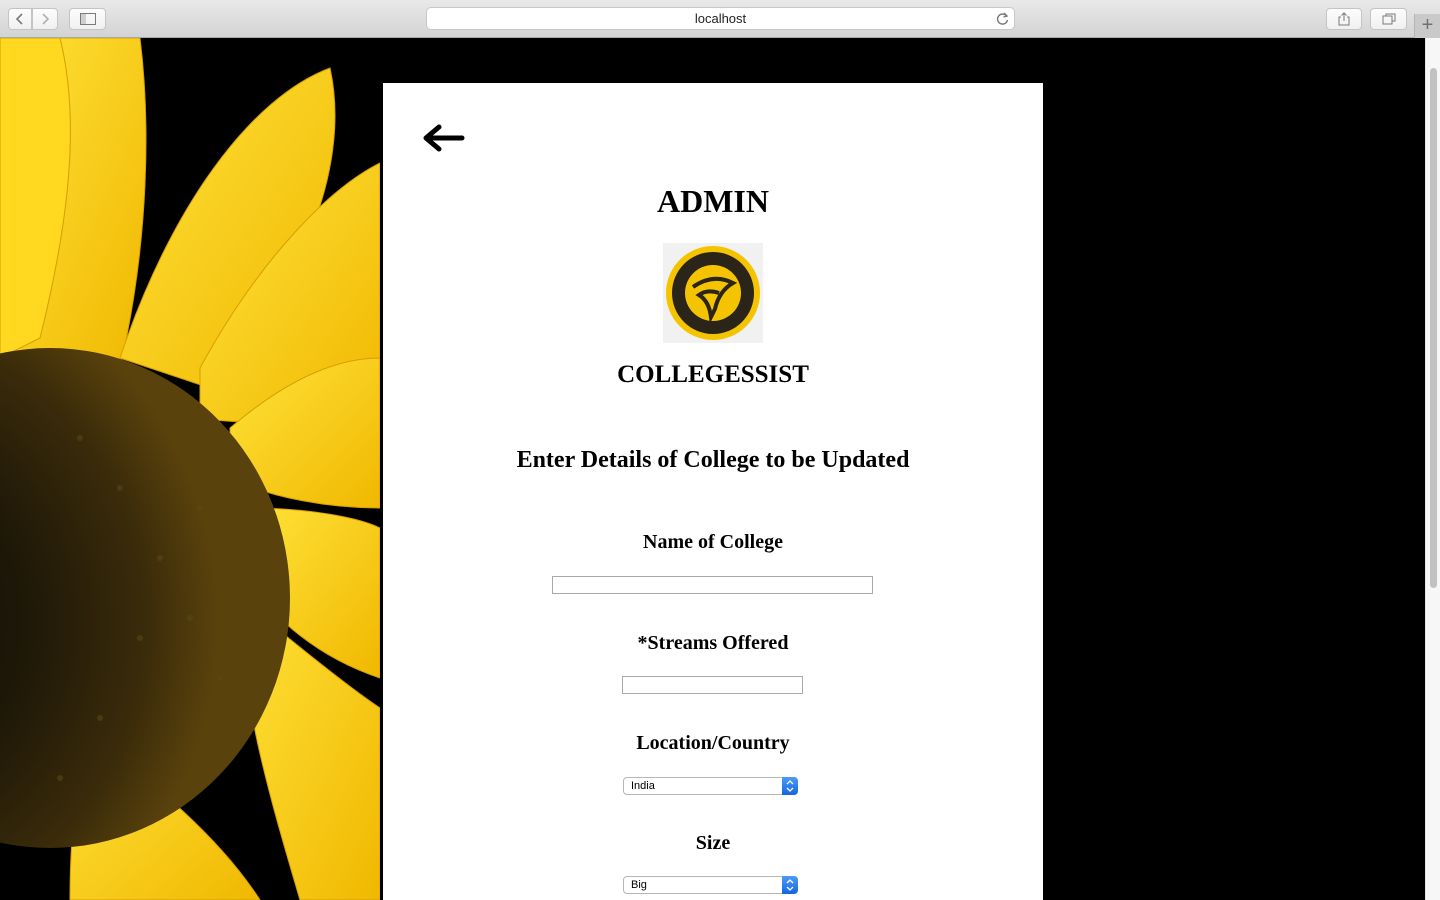 The image size is (1440, 900). Describe the element at coordinates (713, 374) in the screenshot. I see `brand-name: COLLEGESSIST` at that location.